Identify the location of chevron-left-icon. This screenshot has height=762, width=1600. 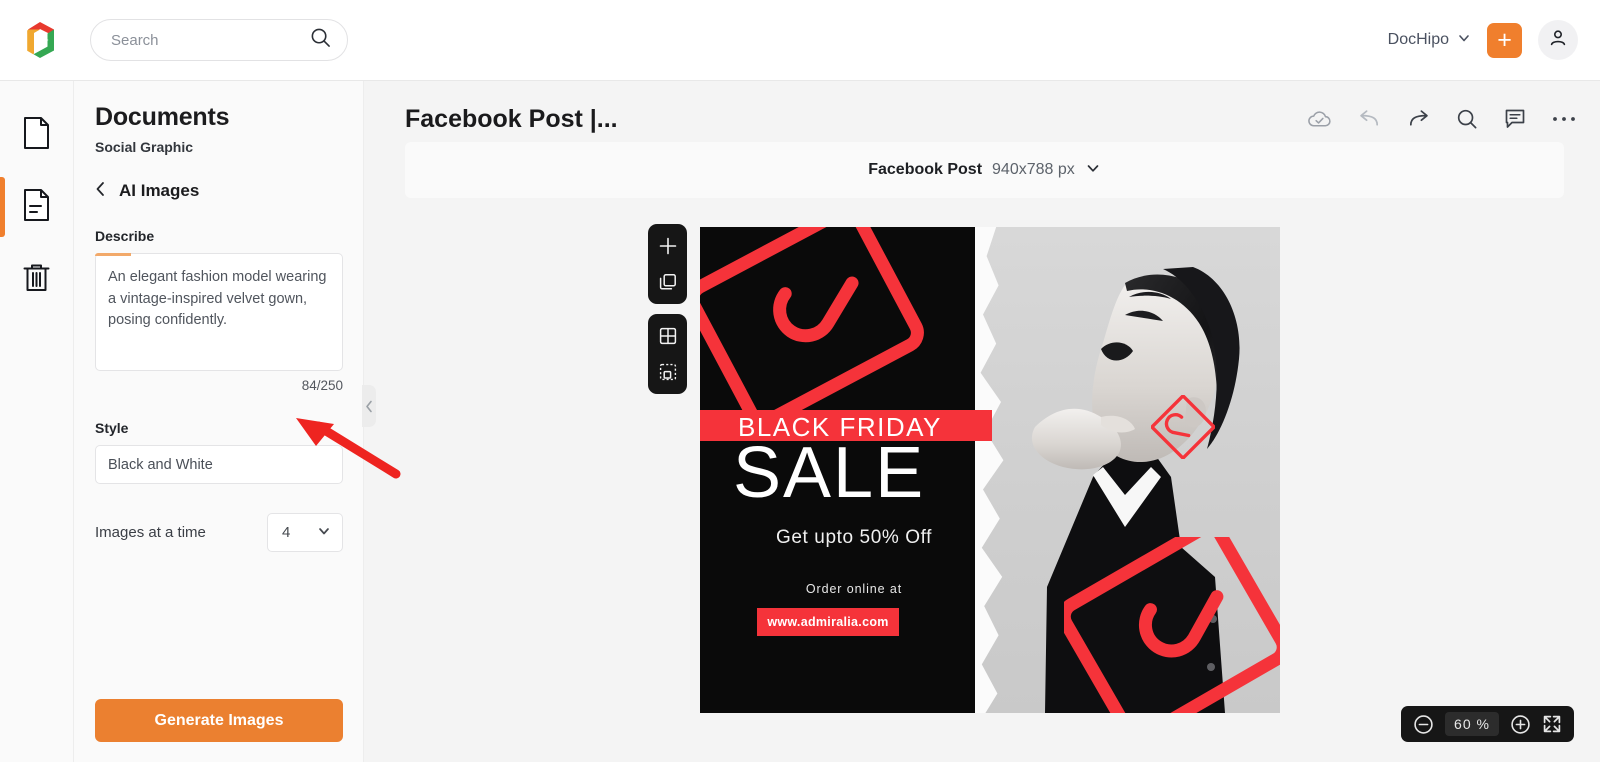
(100, 191).